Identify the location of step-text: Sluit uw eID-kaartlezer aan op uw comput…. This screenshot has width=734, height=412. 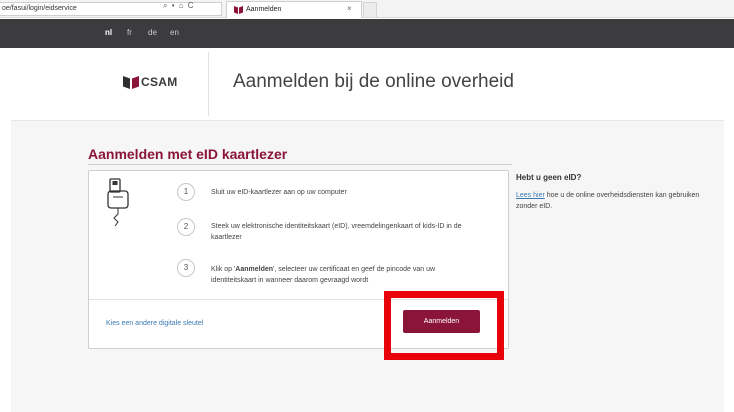
(279, 192).